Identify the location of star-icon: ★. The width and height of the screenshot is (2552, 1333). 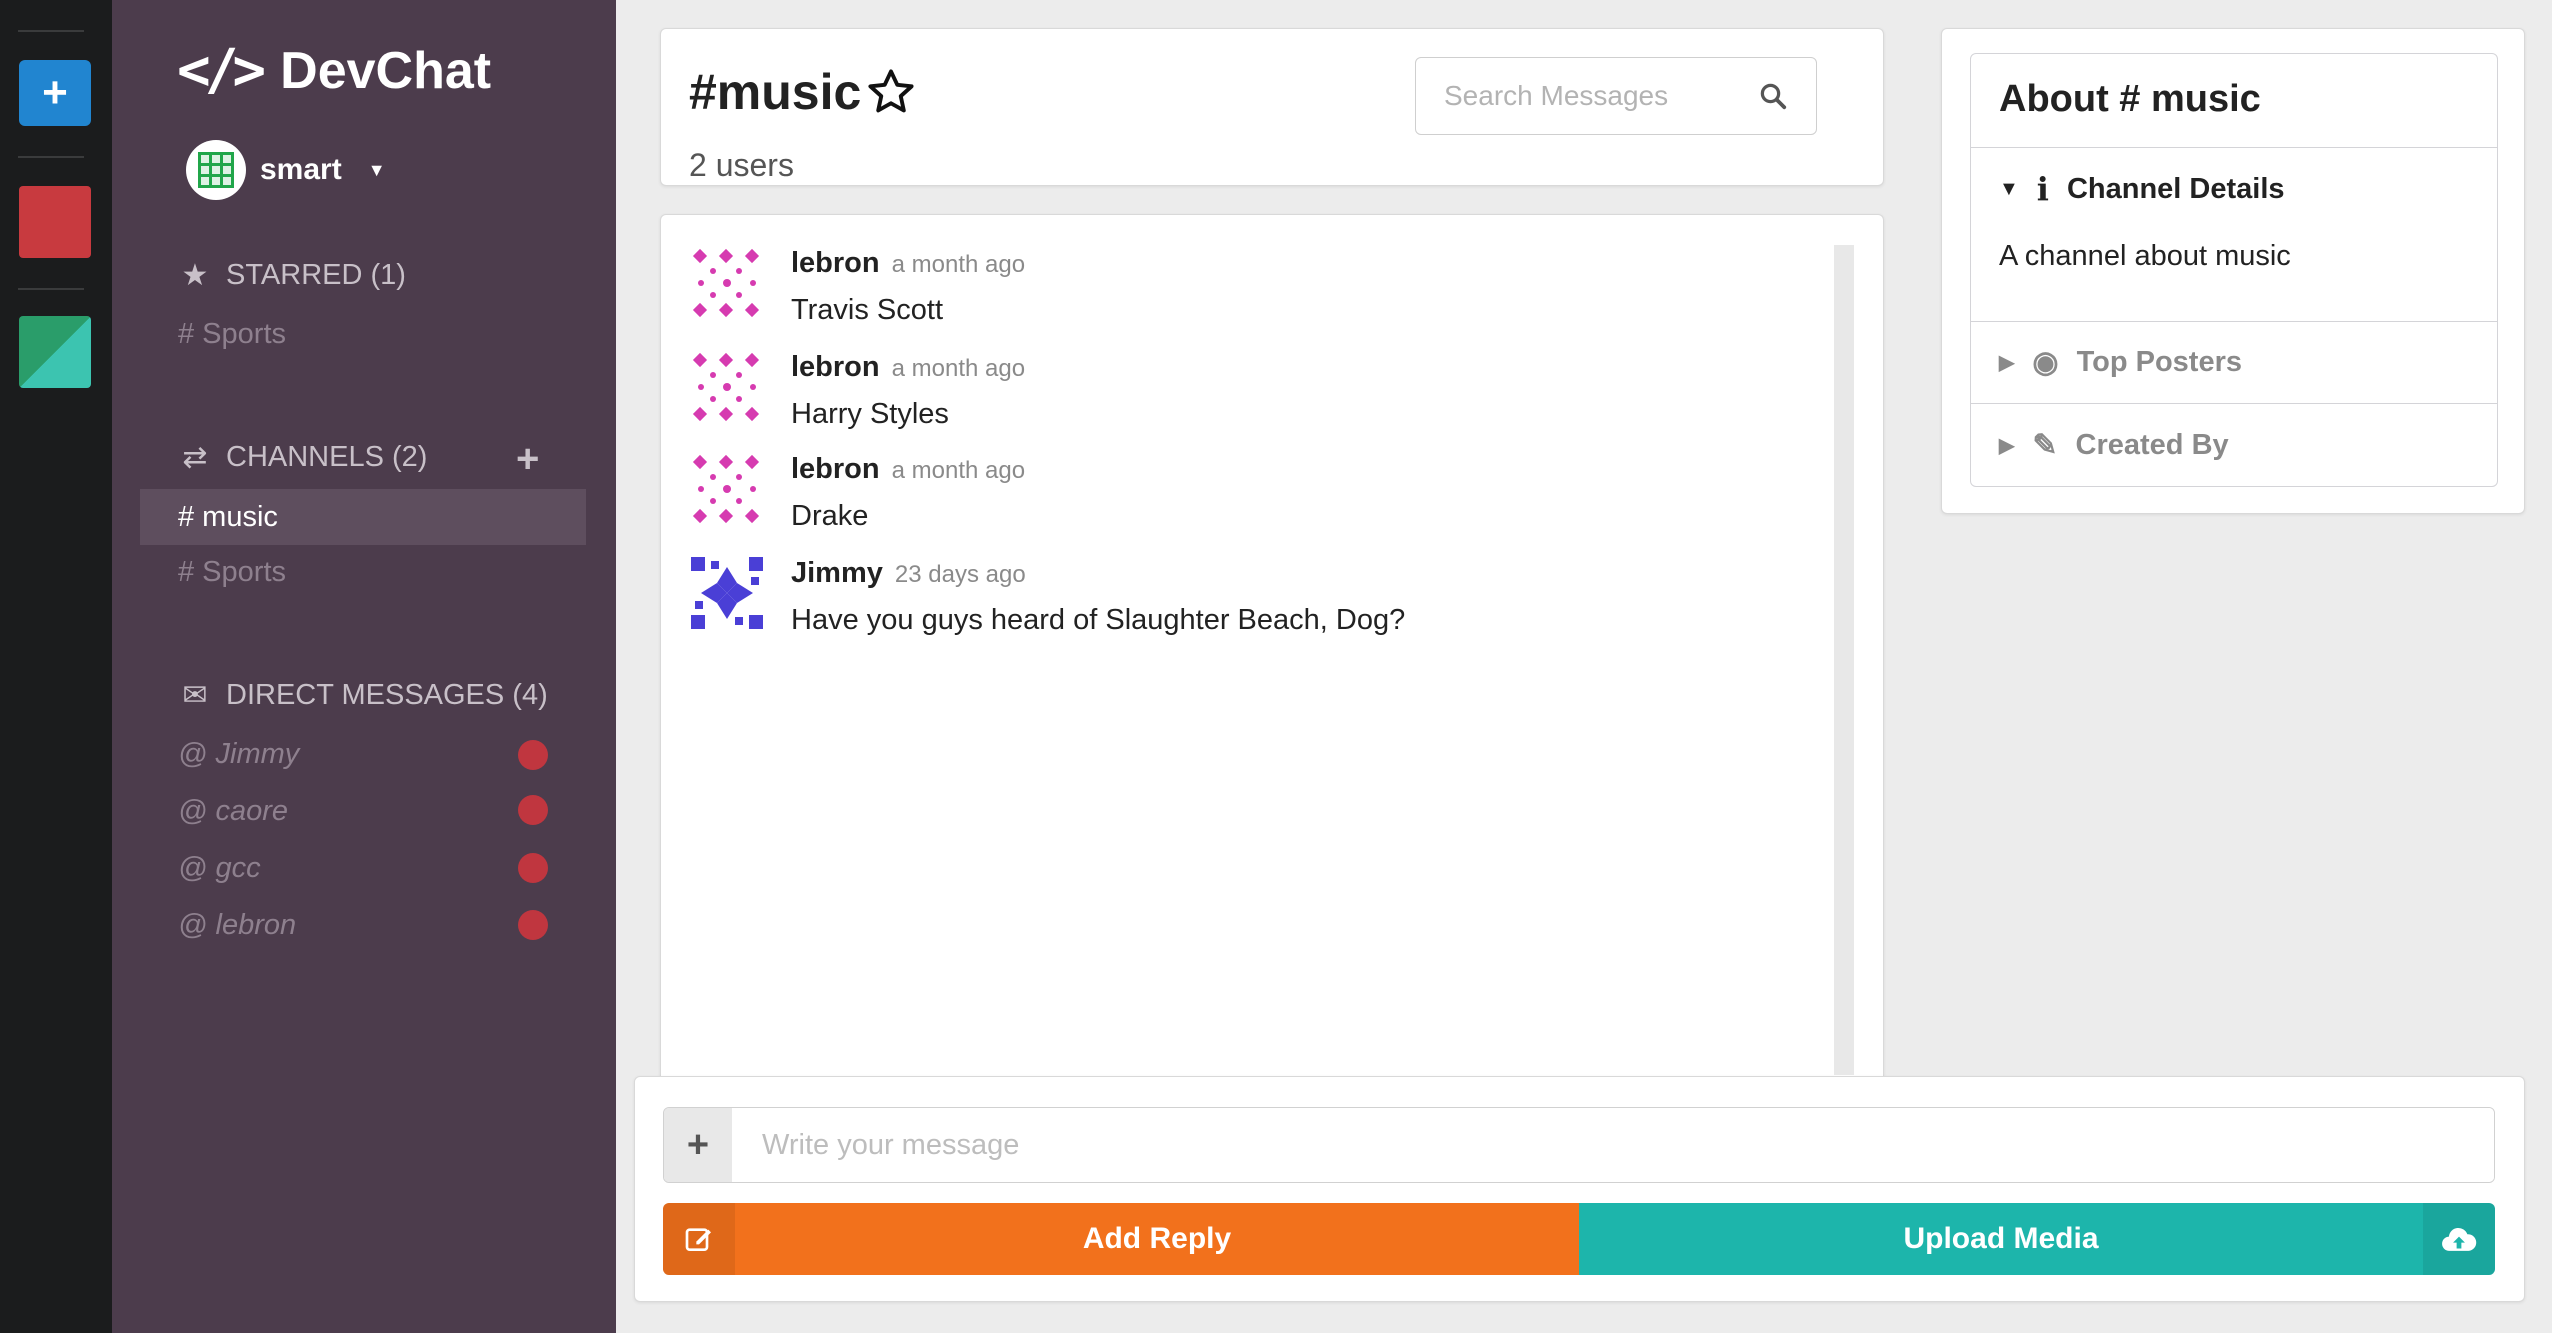
(195, 275).